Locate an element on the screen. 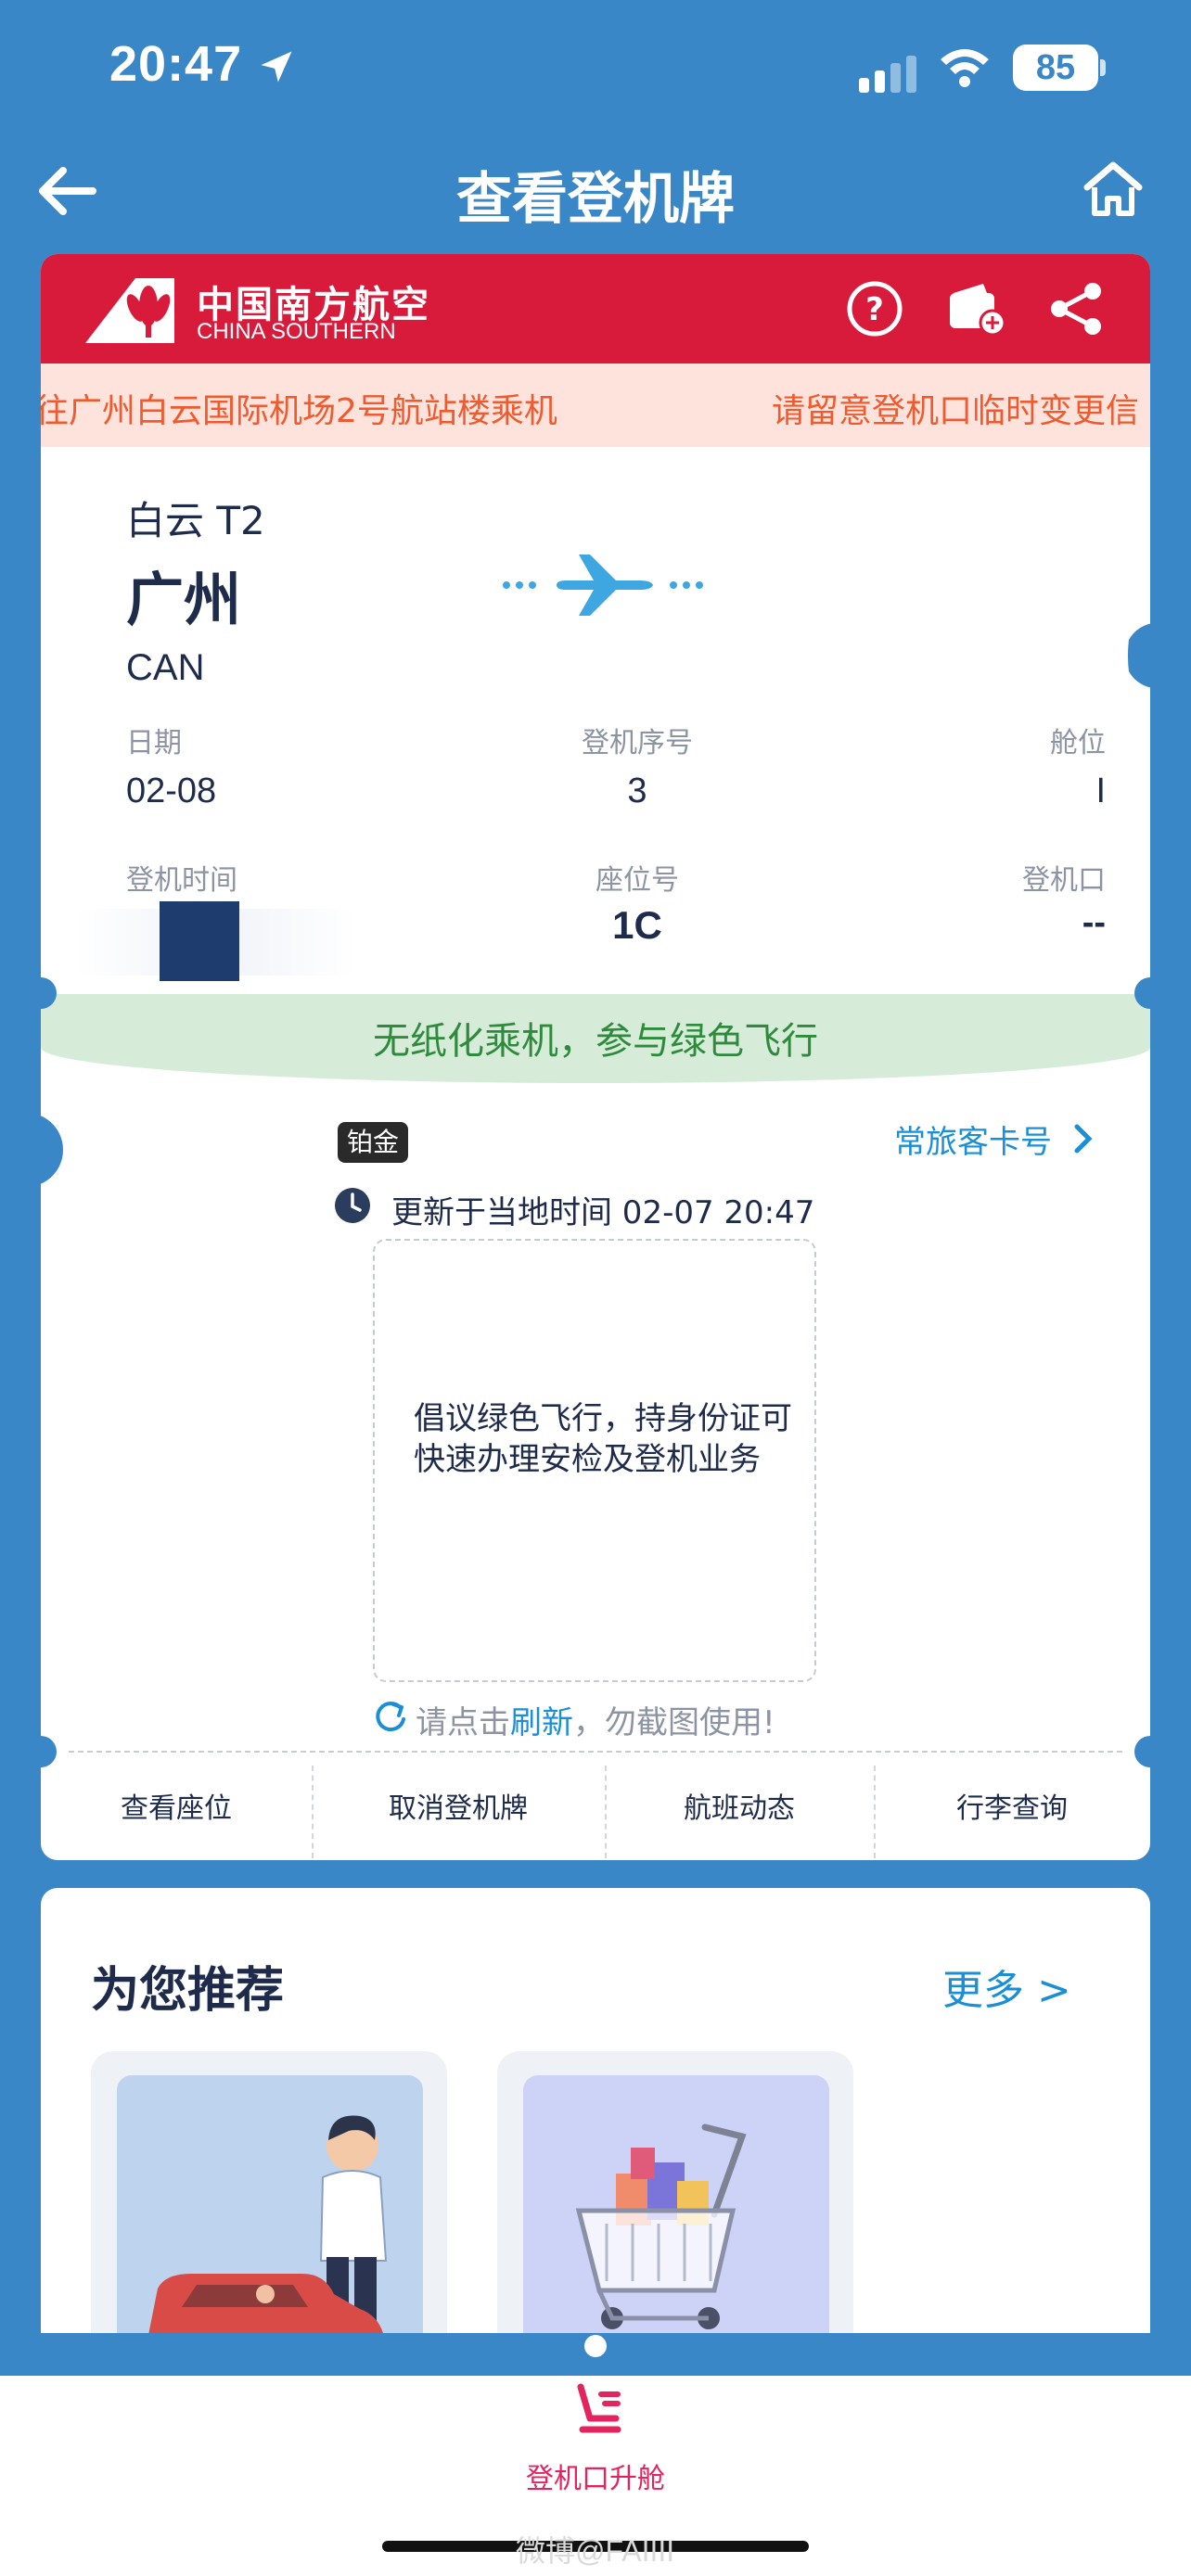  clock-icon is located at coordinates (352, 1205).